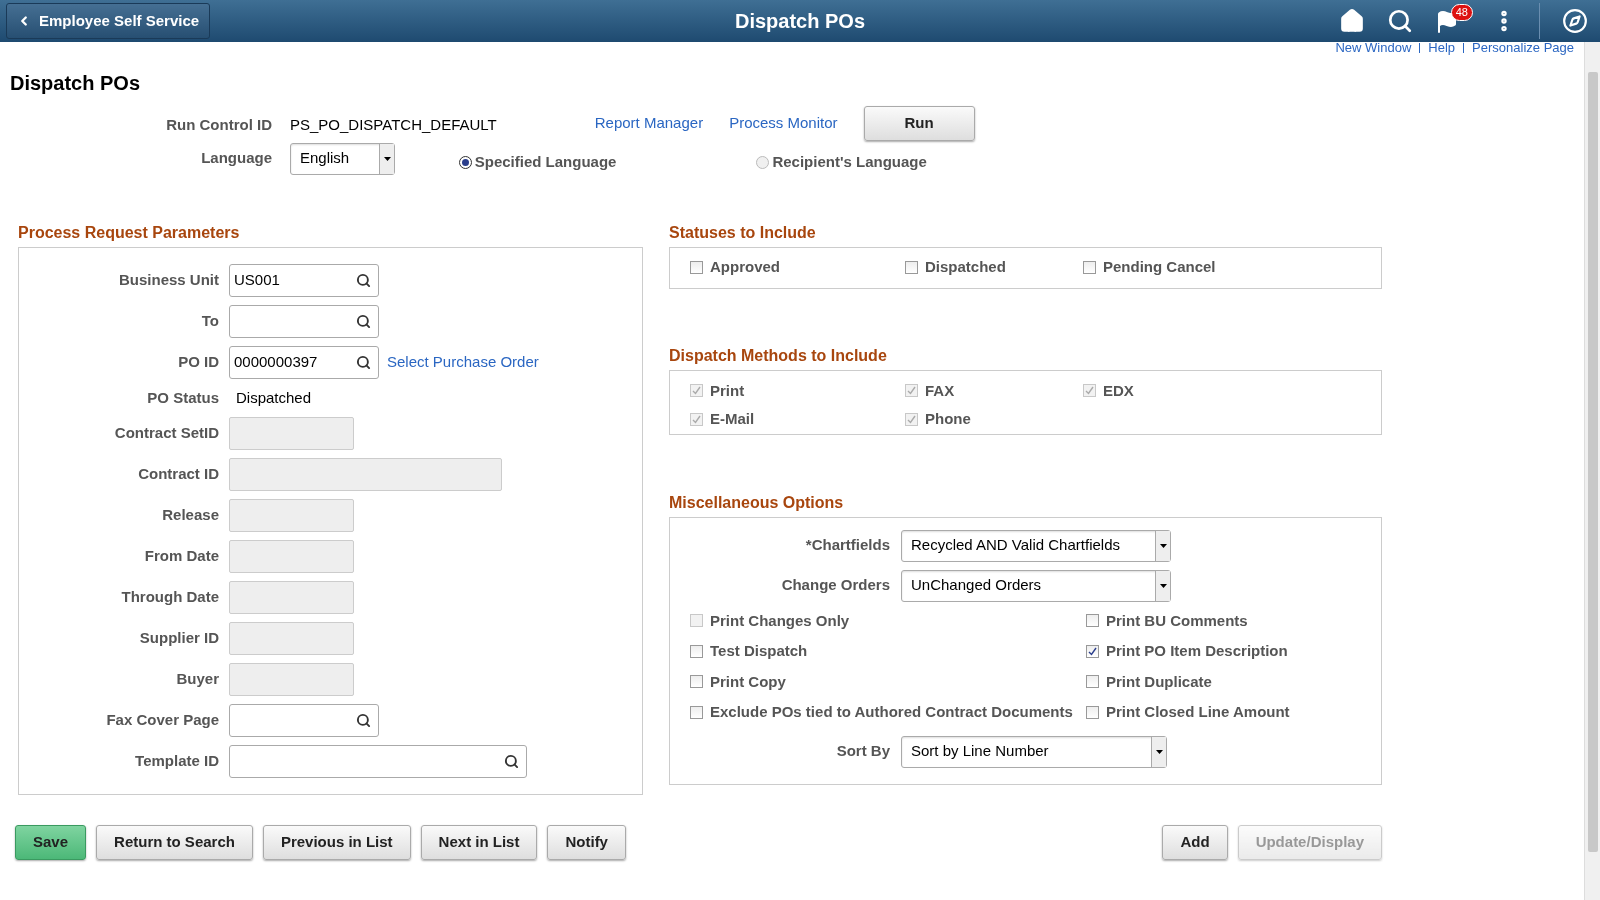 Image resolution: width=1600 pixels, height=900 pixels. Describe the element at coordinates (108, 21) in the screenshot. I see `back-button: Employee Self Service` at that location.